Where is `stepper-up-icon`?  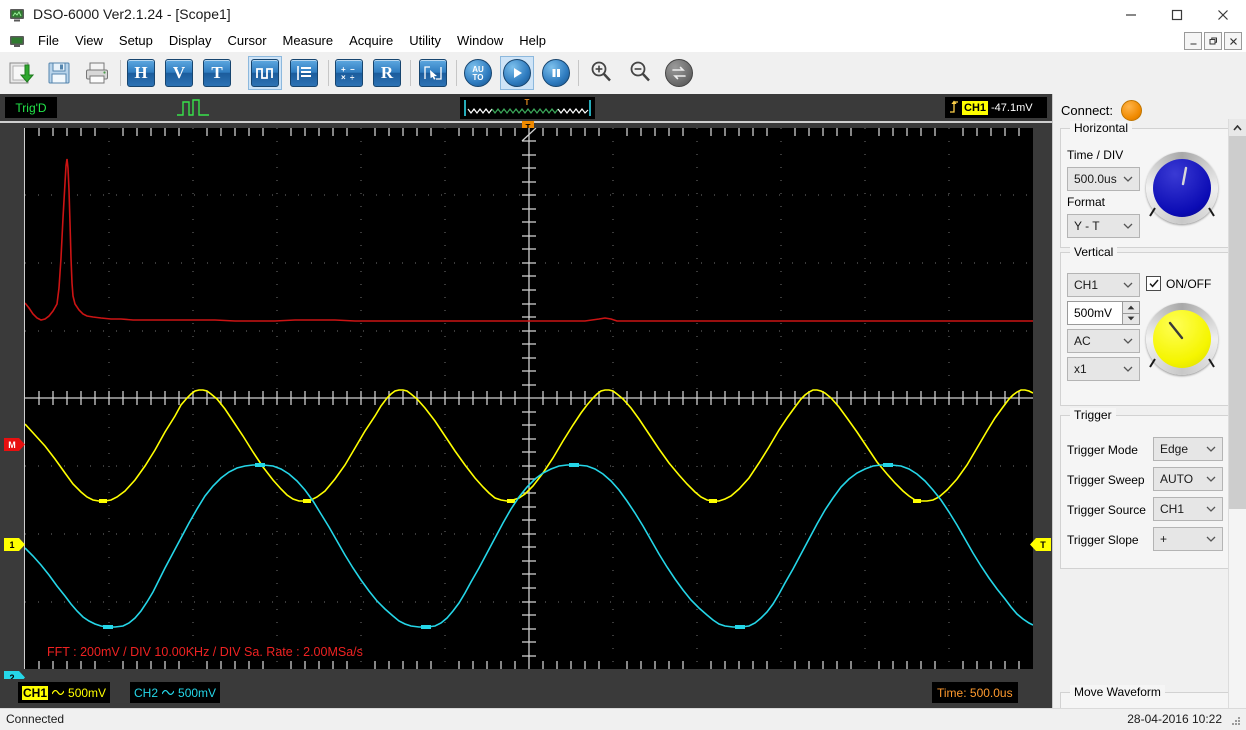
stepper-up-icon is located at coordinates (1130, 307).